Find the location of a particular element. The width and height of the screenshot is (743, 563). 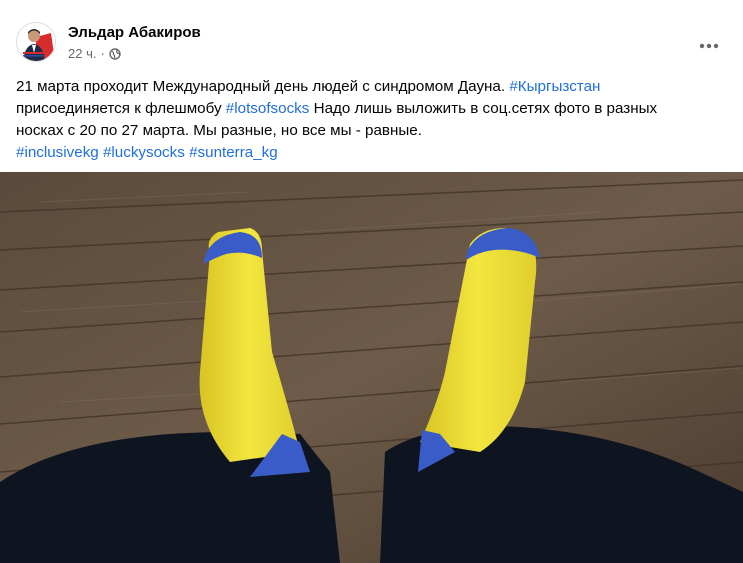

post-text-line-4: #inclusivekg #luckysocks #sunterra_kg is located at coordinates (372, 153).